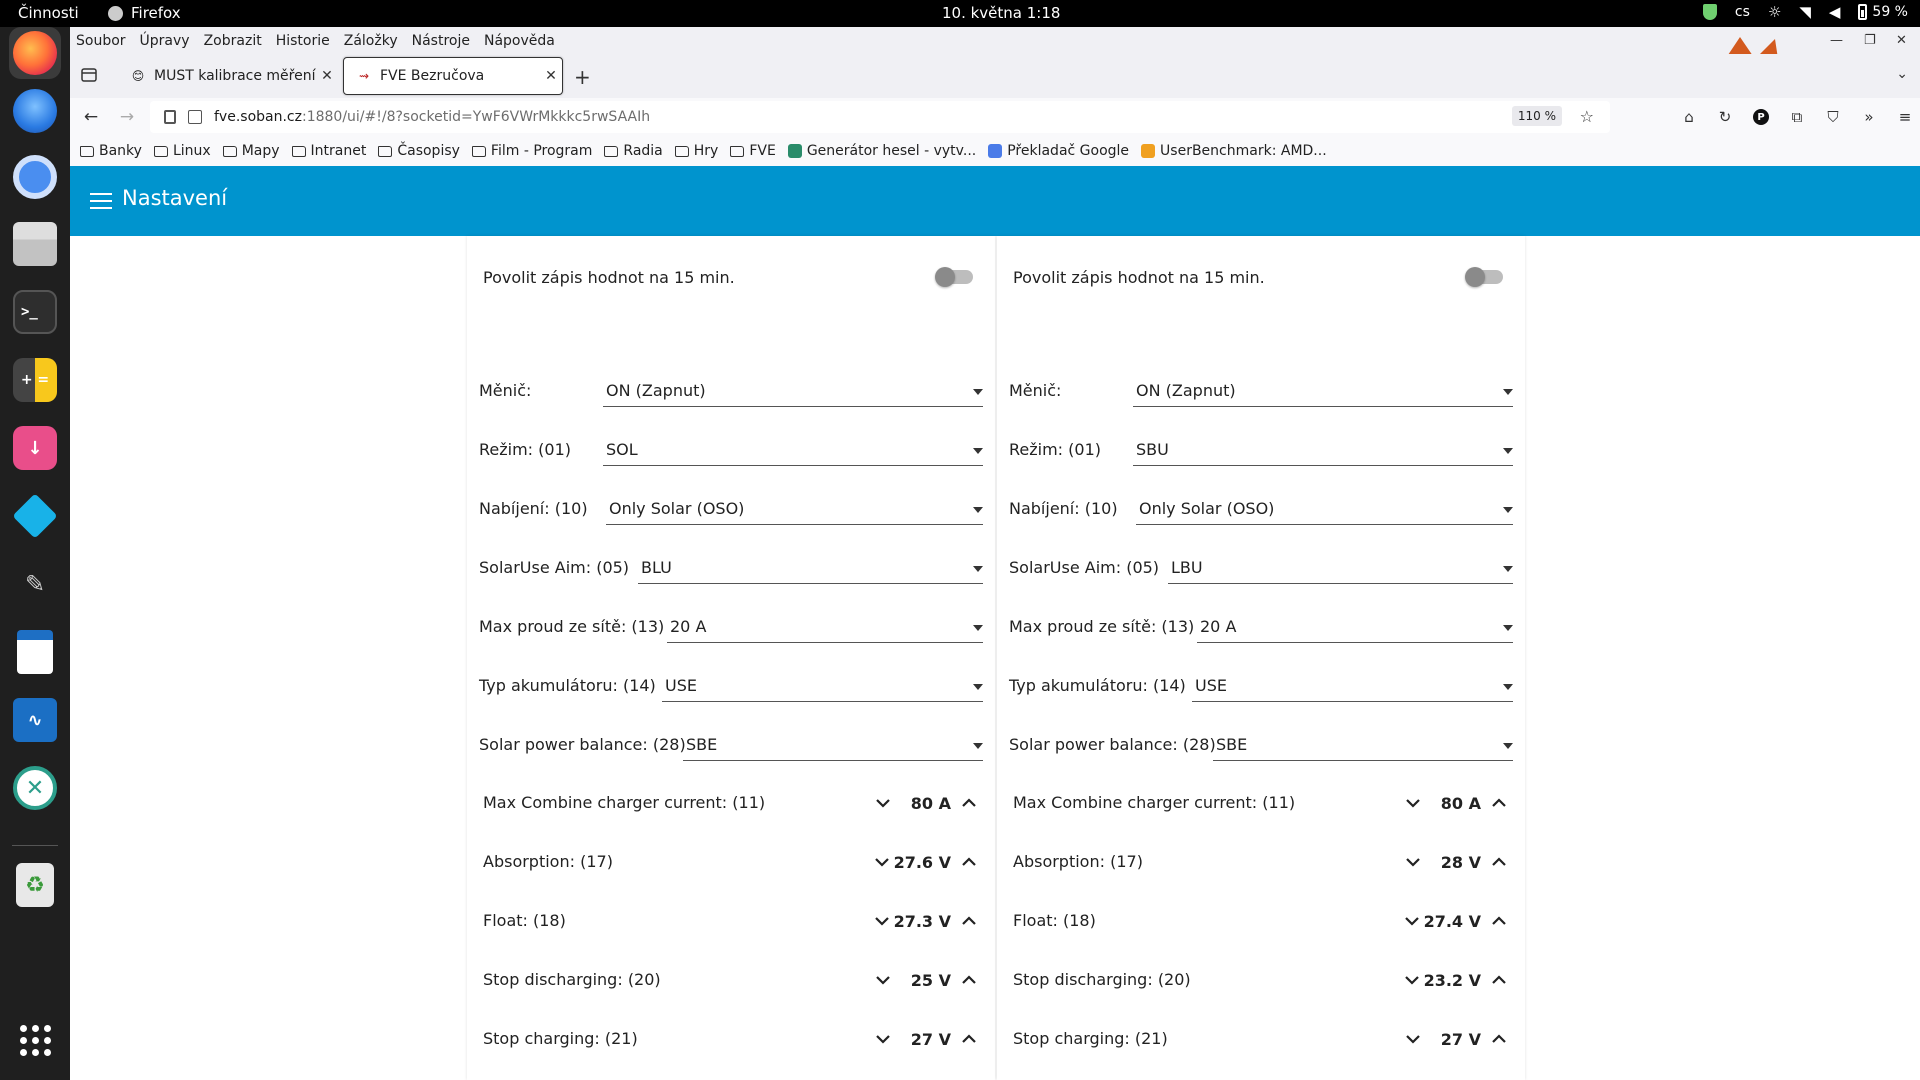 The width and height of the screenshot is (1920, 1080). What do you see at coordinates (35, 516) in the screenshot?
I see `dock-kodi` at bounding box center [35, 516].